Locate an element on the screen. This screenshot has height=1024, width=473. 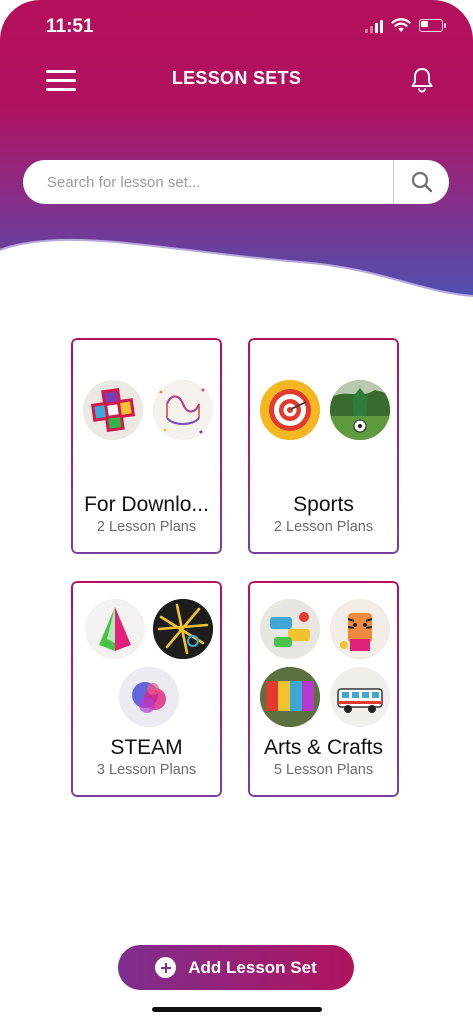
lesson-set-title: STEAM is located at coordinates (146, 747).